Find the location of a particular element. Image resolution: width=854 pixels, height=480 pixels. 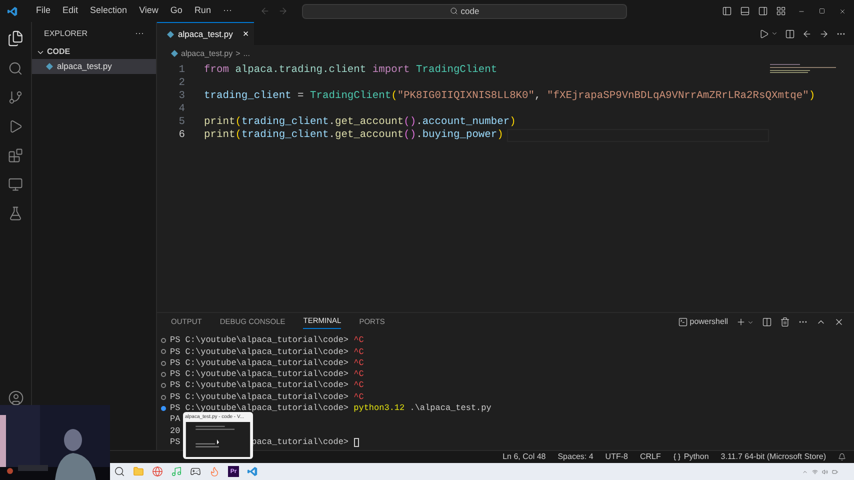

explorer-entry: alpaca_test.py is located at coordinates (94, 66).